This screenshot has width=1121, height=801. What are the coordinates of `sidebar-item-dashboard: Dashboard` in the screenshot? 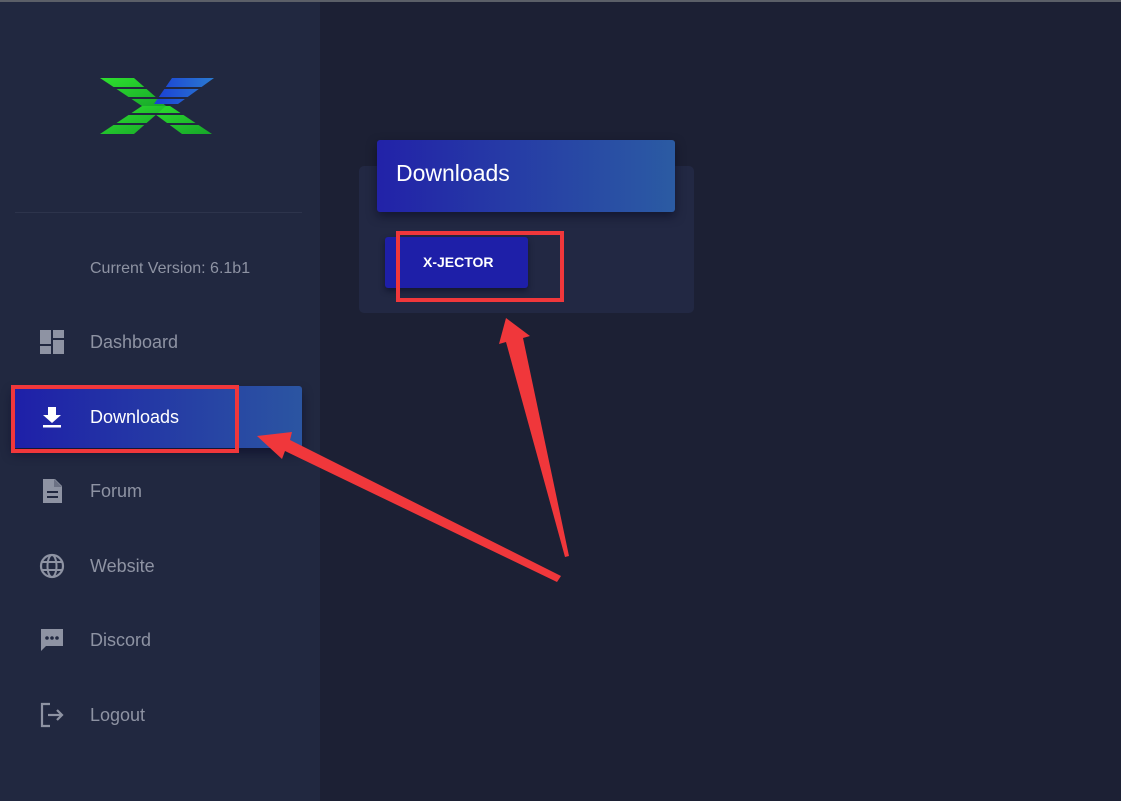 It's located at (157, 342).